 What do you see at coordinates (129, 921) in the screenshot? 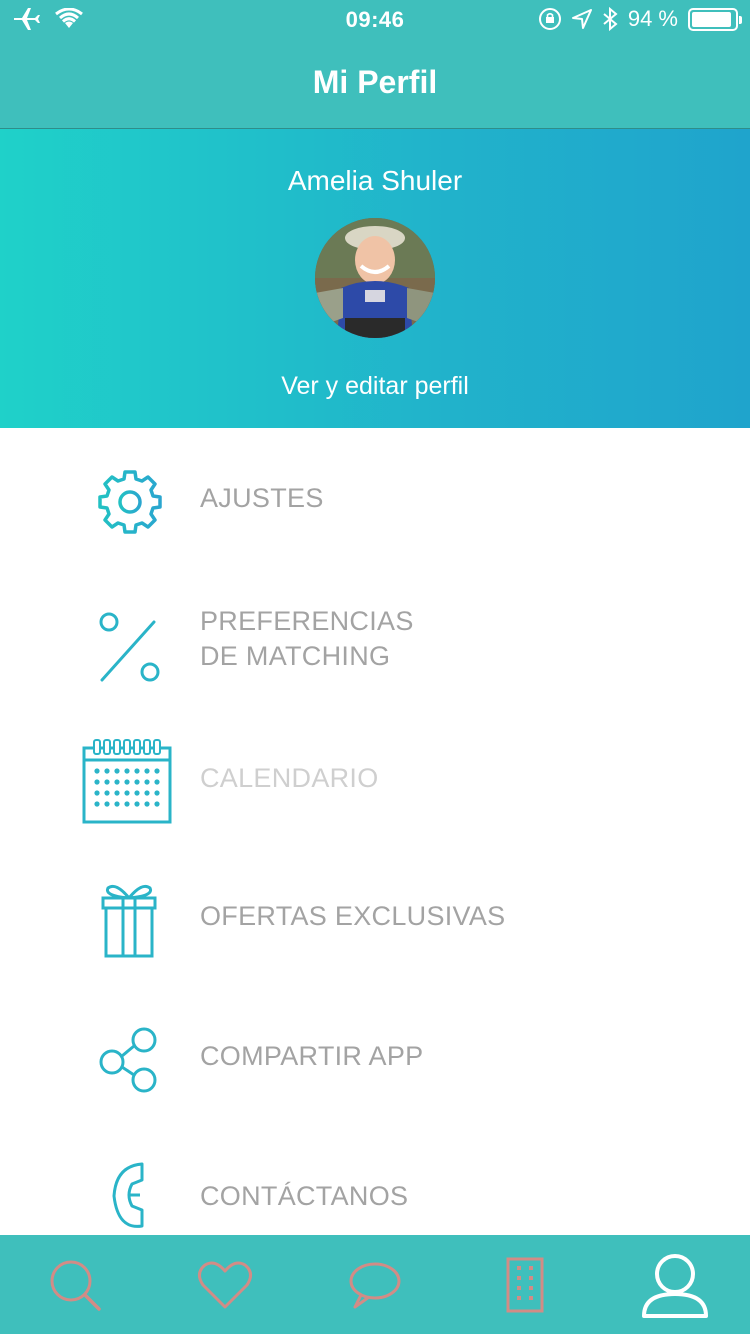
I see `gift-icon` at bounding box center [129, 921].